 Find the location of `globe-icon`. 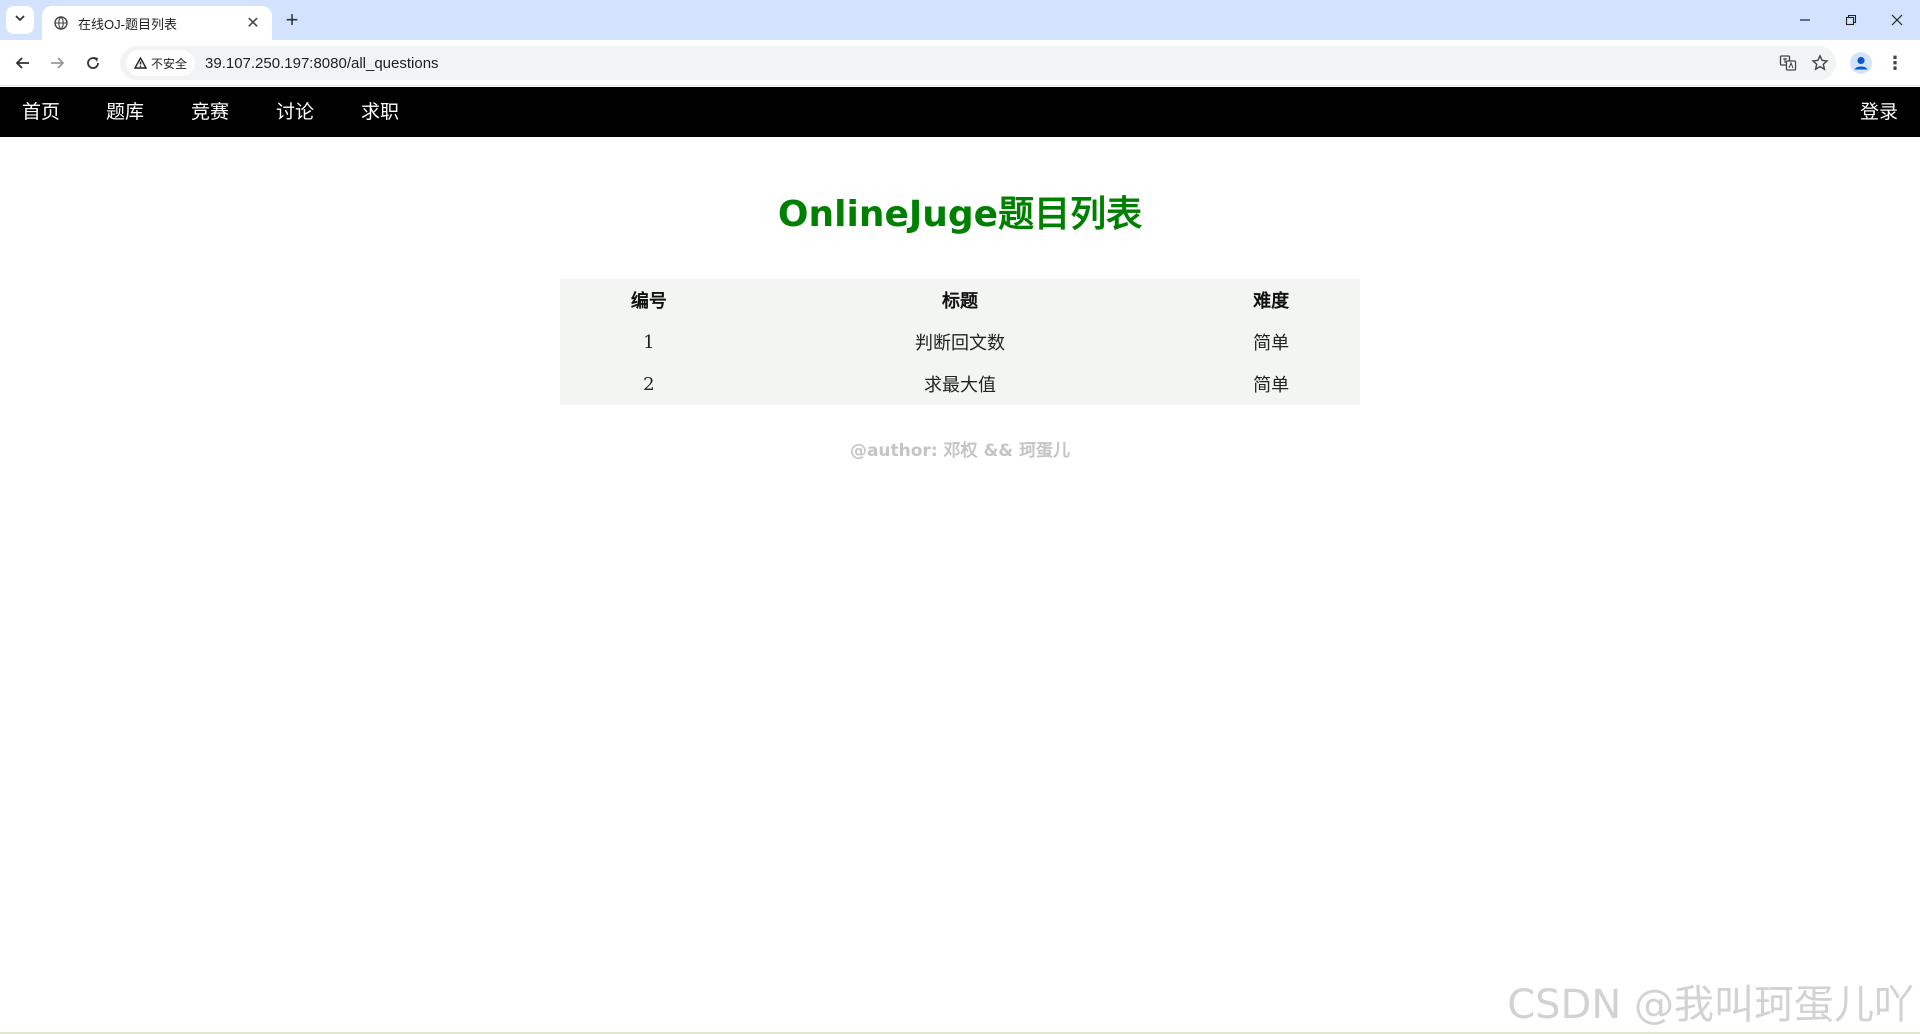

globe-icon is located at coordinates (61, 23).